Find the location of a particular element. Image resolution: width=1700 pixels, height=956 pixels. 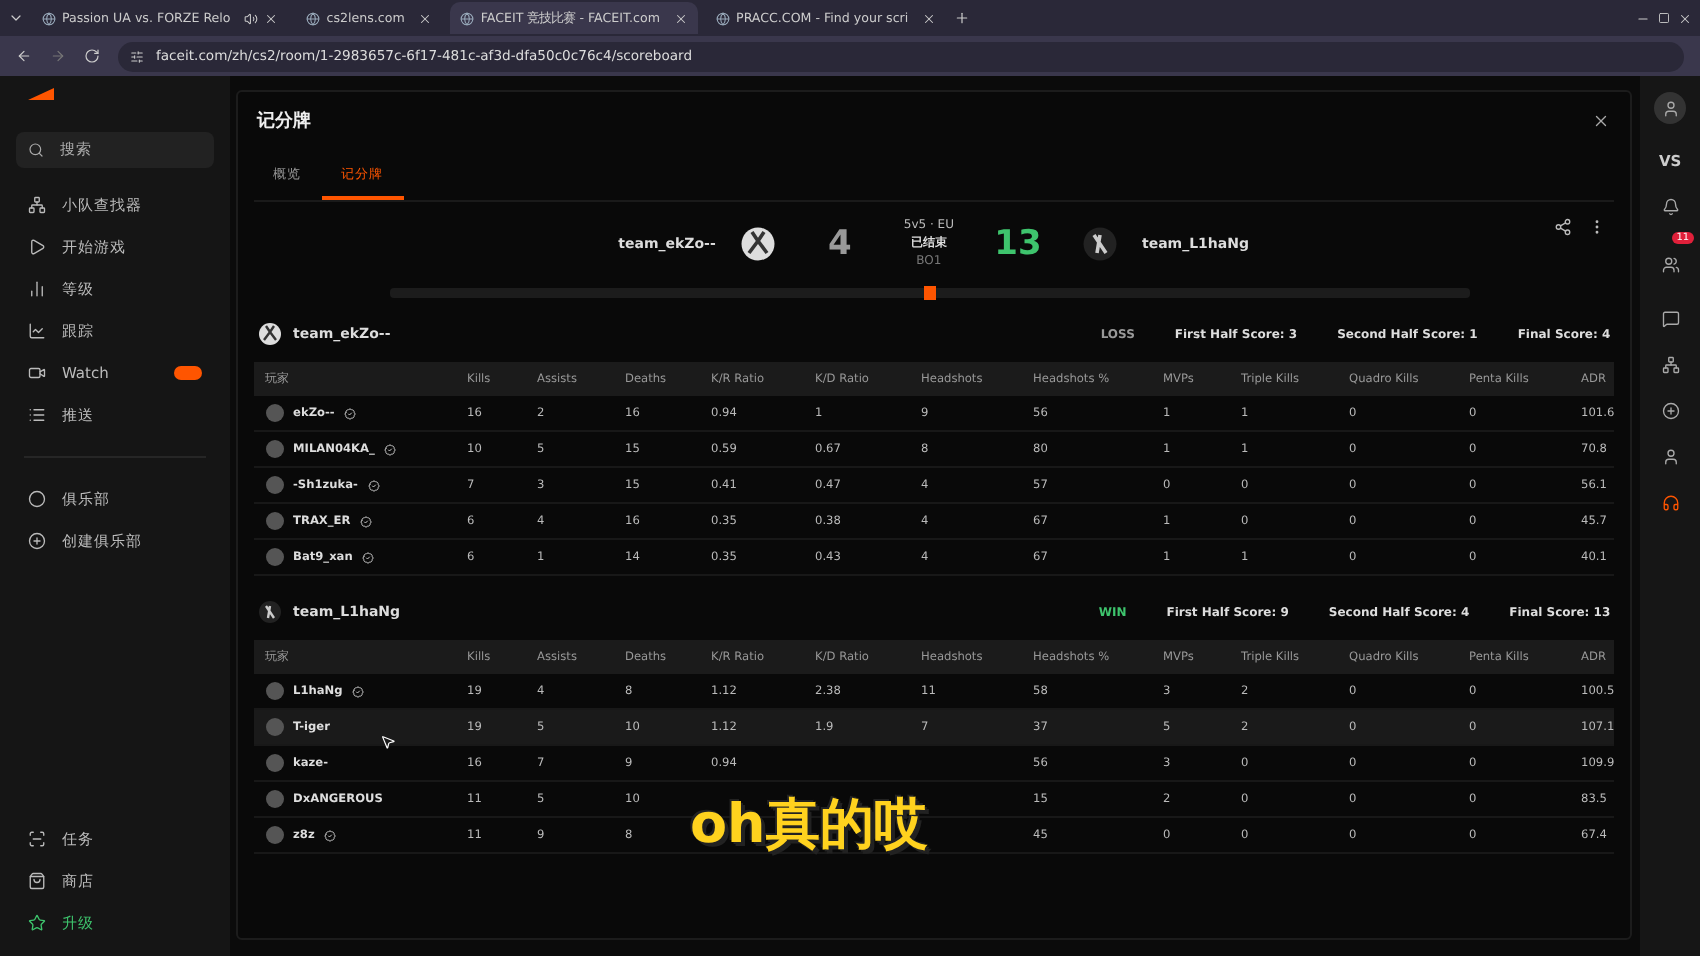

track-icon is located at coordinates (37, 331).